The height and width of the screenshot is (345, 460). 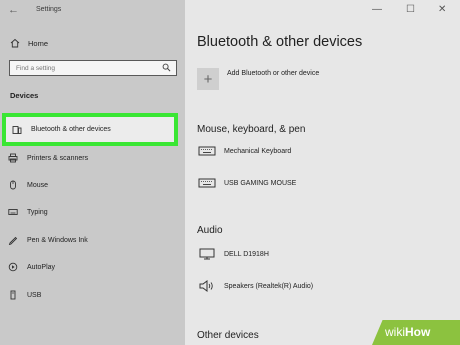 I want to click on sidebar-item-label: Typing, so click(x=37, y=212).